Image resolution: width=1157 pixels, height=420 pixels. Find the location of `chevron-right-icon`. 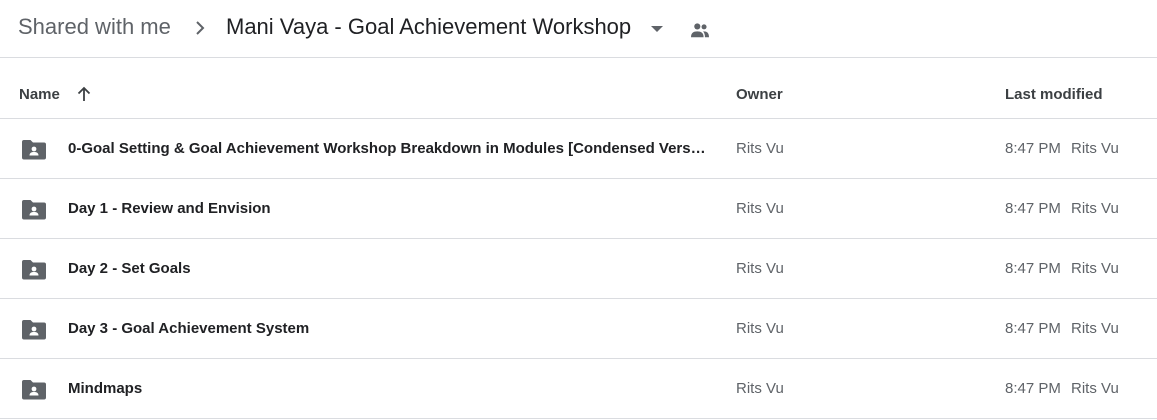

chevron-right-icon is located at coordinates (200, 28).